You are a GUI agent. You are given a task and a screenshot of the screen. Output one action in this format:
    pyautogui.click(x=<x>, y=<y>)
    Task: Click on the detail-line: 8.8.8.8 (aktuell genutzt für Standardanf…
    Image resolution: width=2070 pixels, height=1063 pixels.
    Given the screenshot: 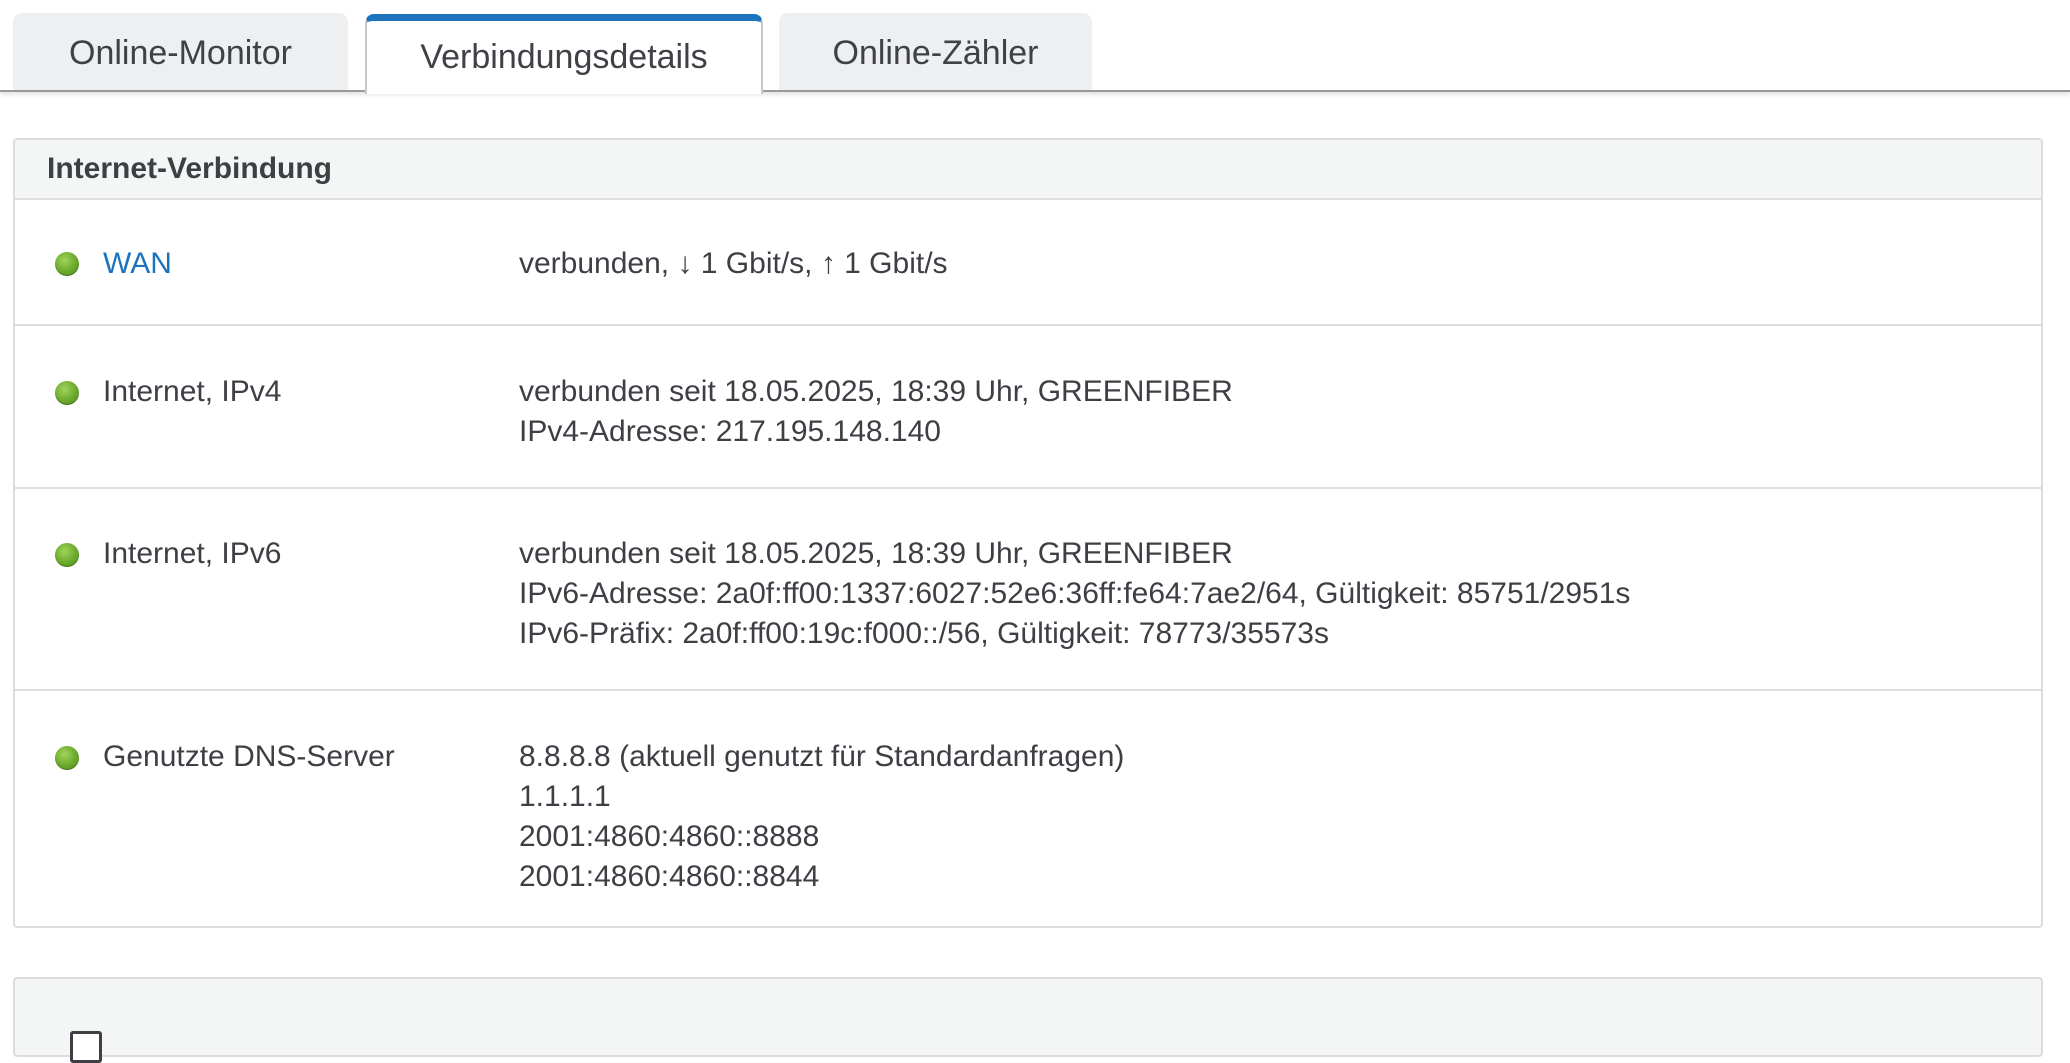 What is the action you would take?
    pyautogui.click(x=822, y=756)
    